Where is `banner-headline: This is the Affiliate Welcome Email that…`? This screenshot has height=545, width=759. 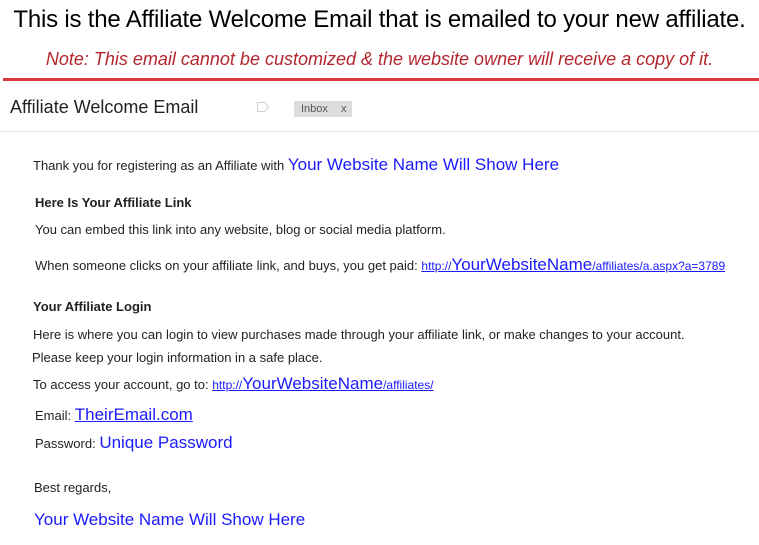 banner-headline: This is the Affiliate Welcome Email that… is located at coordinates (379, 20).